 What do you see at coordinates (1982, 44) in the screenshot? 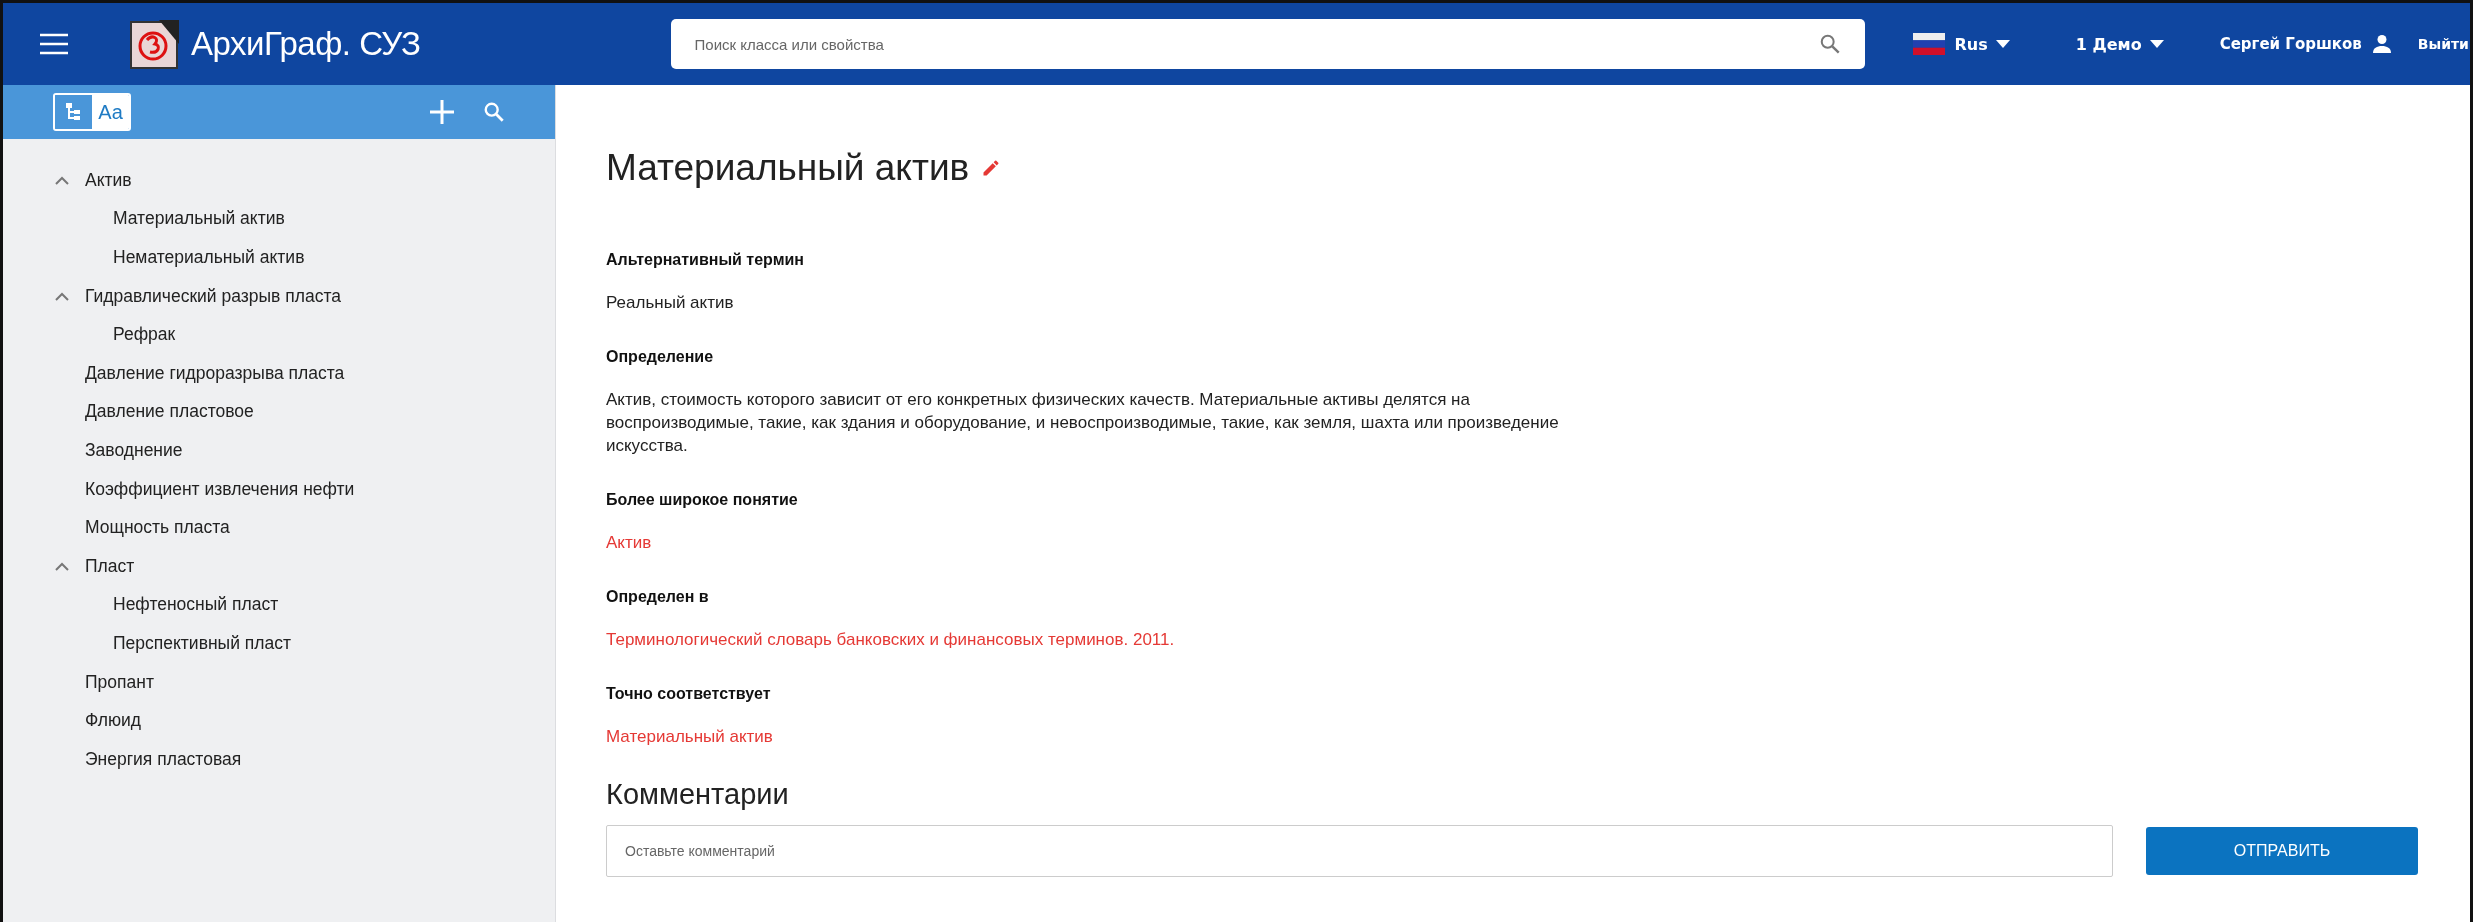
I see `language-dropdown: Rus` at bounding box center [1982, 44].